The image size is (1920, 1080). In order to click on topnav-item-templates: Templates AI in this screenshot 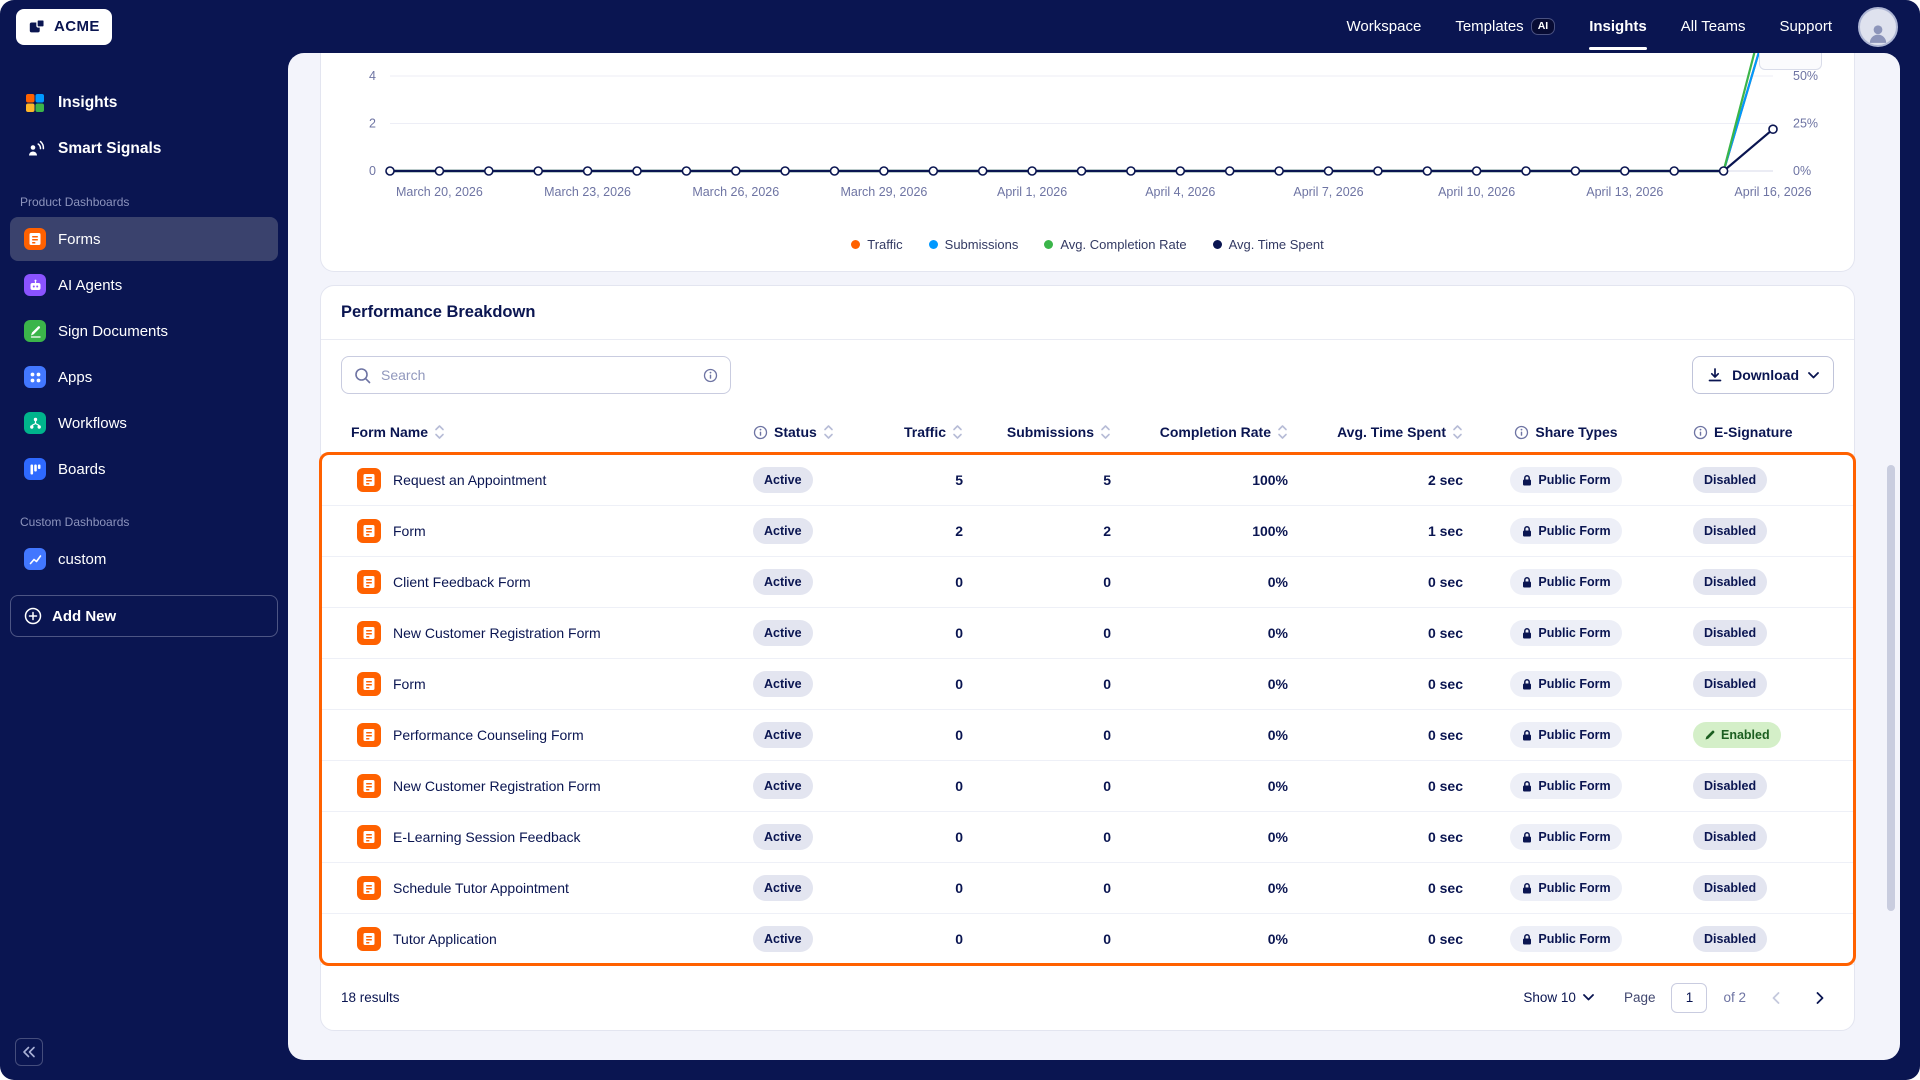, I will do `click(1505, 26)`.